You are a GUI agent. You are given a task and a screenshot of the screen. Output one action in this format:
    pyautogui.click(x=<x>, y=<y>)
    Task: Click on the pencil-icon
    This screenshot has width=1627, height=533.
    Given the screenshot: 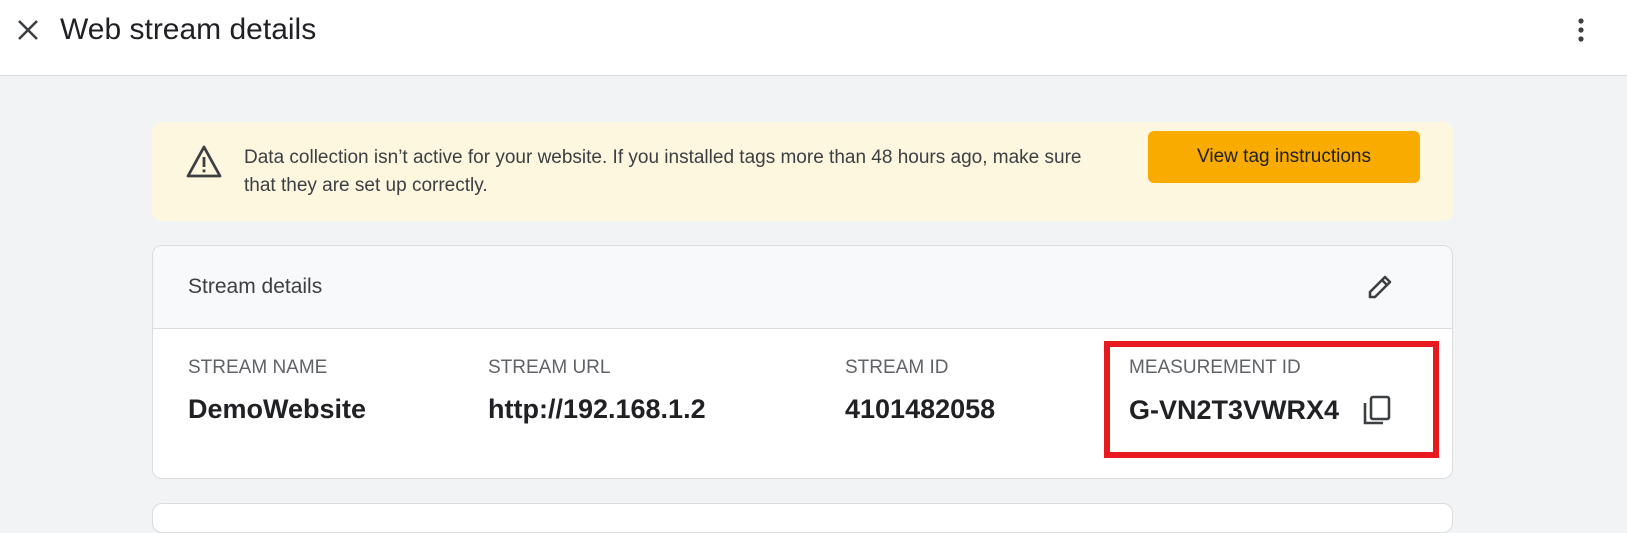 What is the action you would take?
    pyautogui.click(x=1380, y=287)
    